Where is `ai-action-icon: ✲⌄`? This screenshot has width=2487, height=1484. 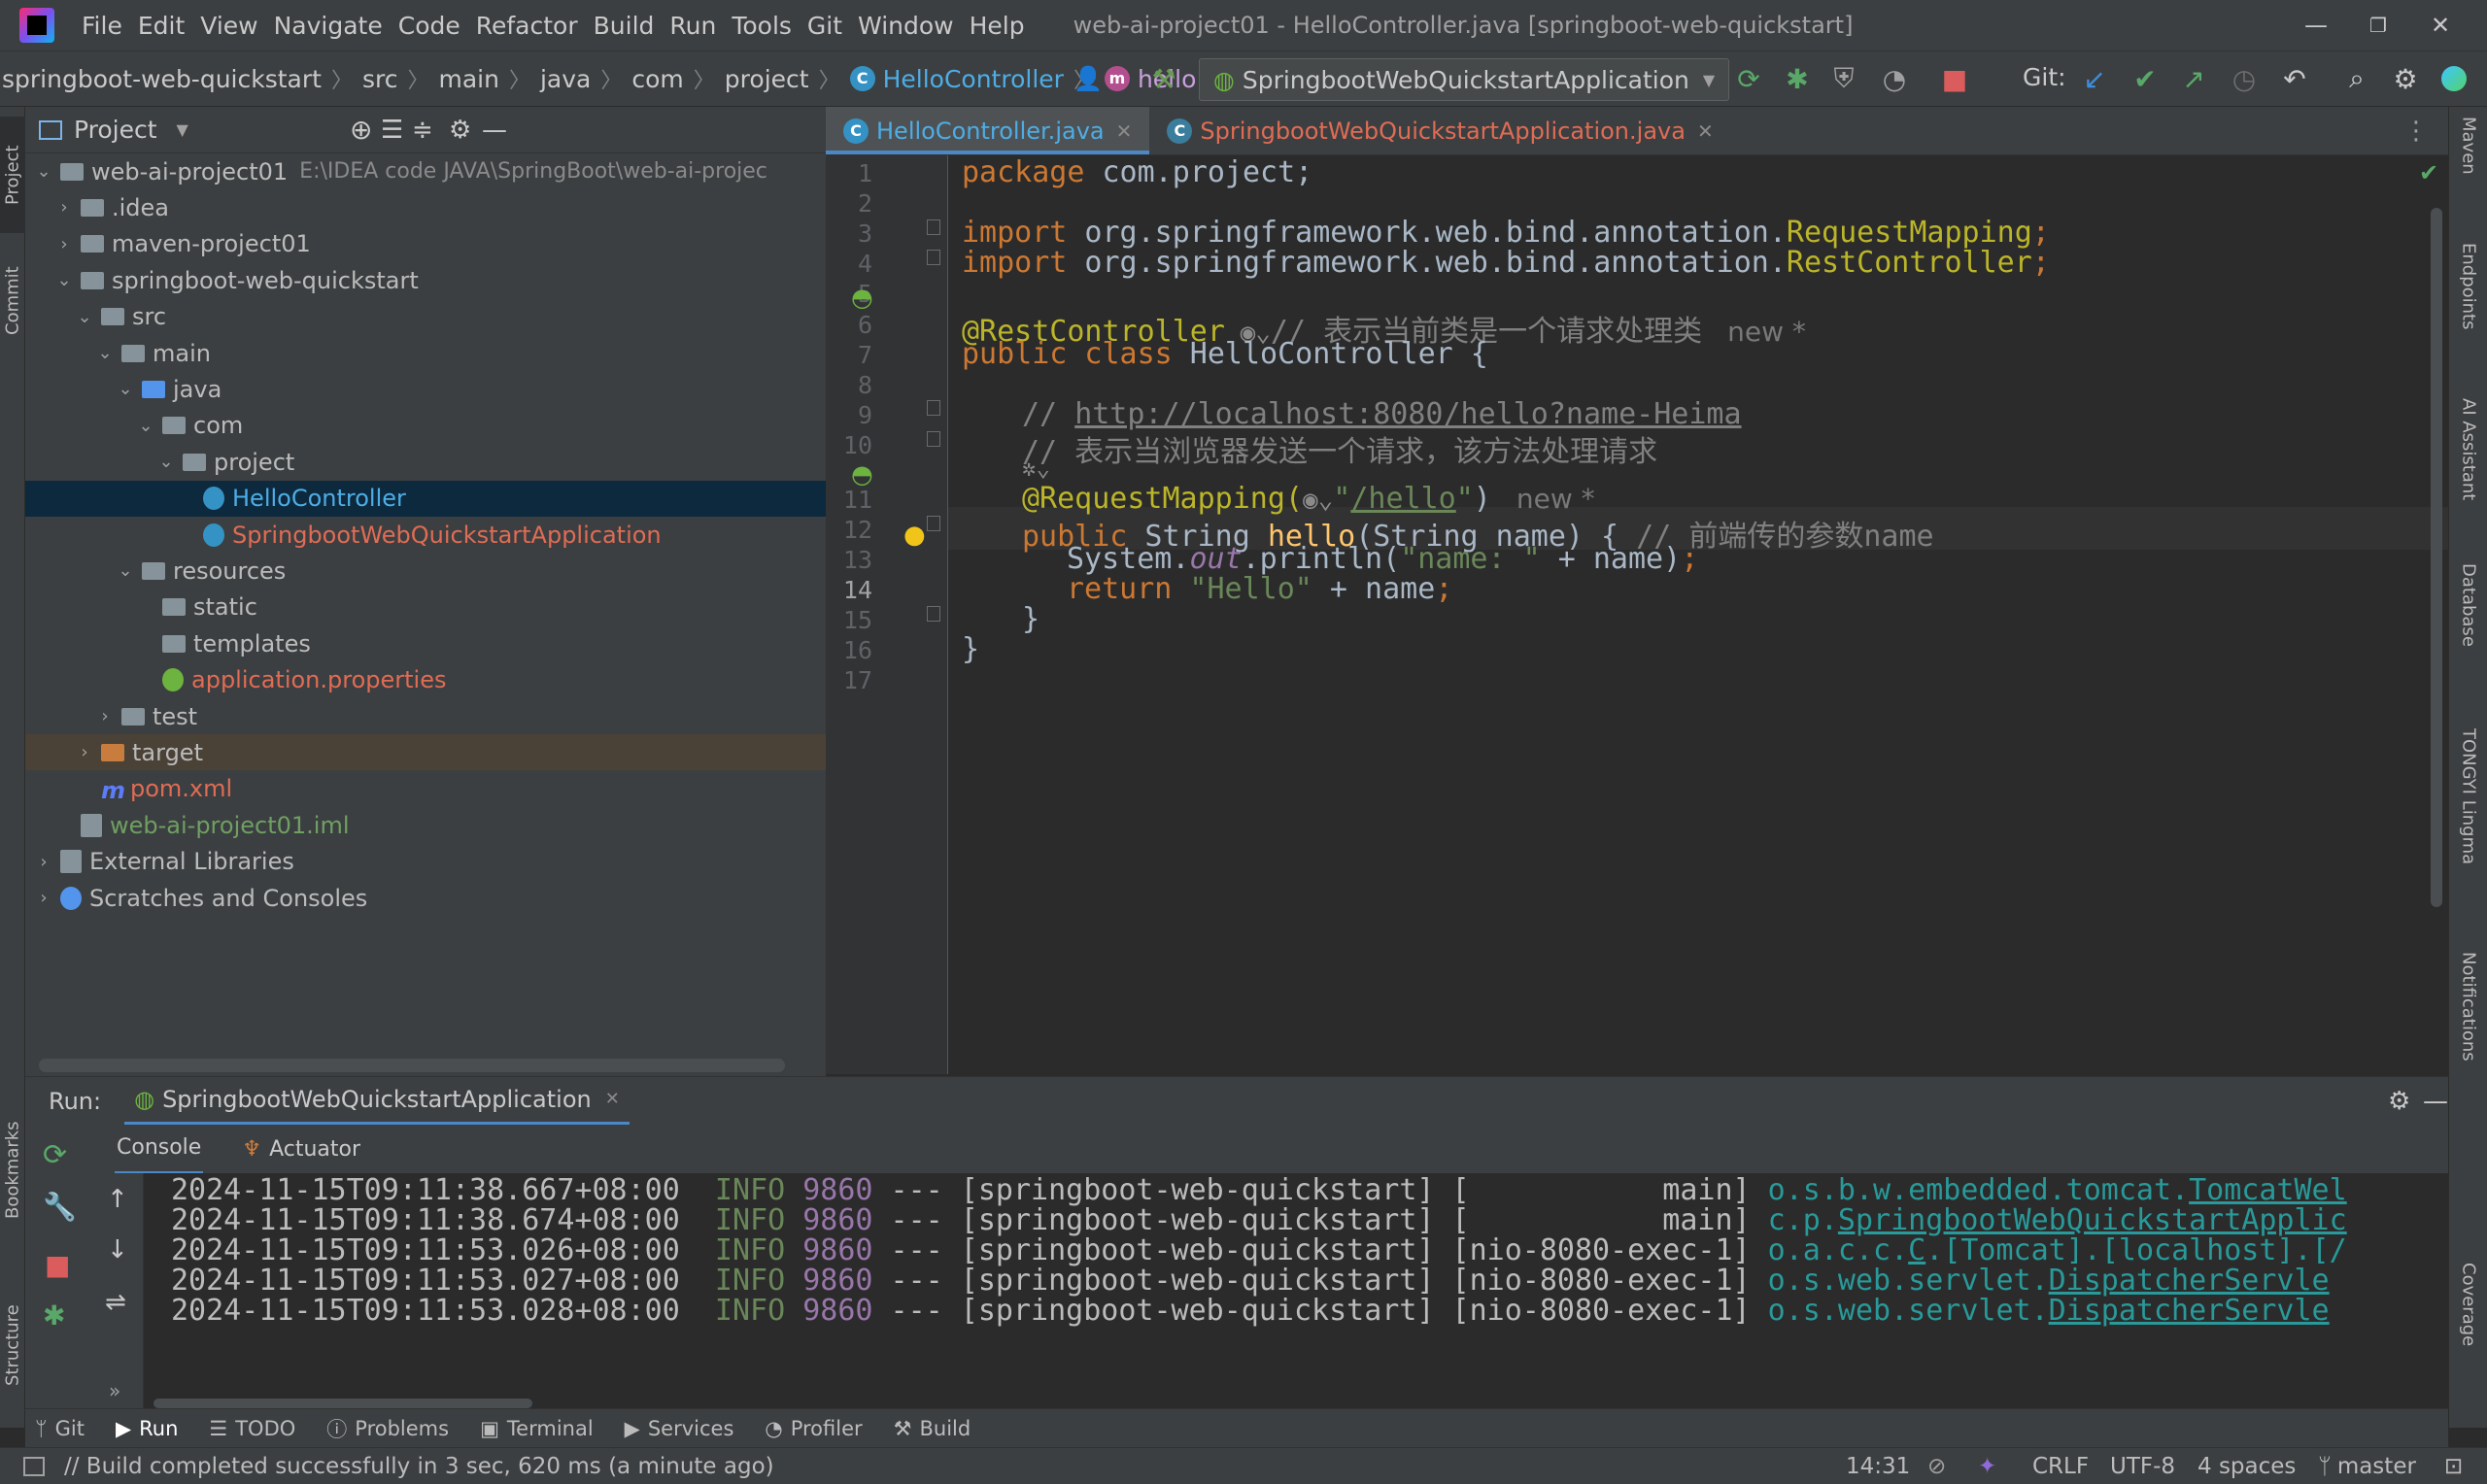
ai-action-icon: ✲⌄ is located at coordinates (1036, 469).